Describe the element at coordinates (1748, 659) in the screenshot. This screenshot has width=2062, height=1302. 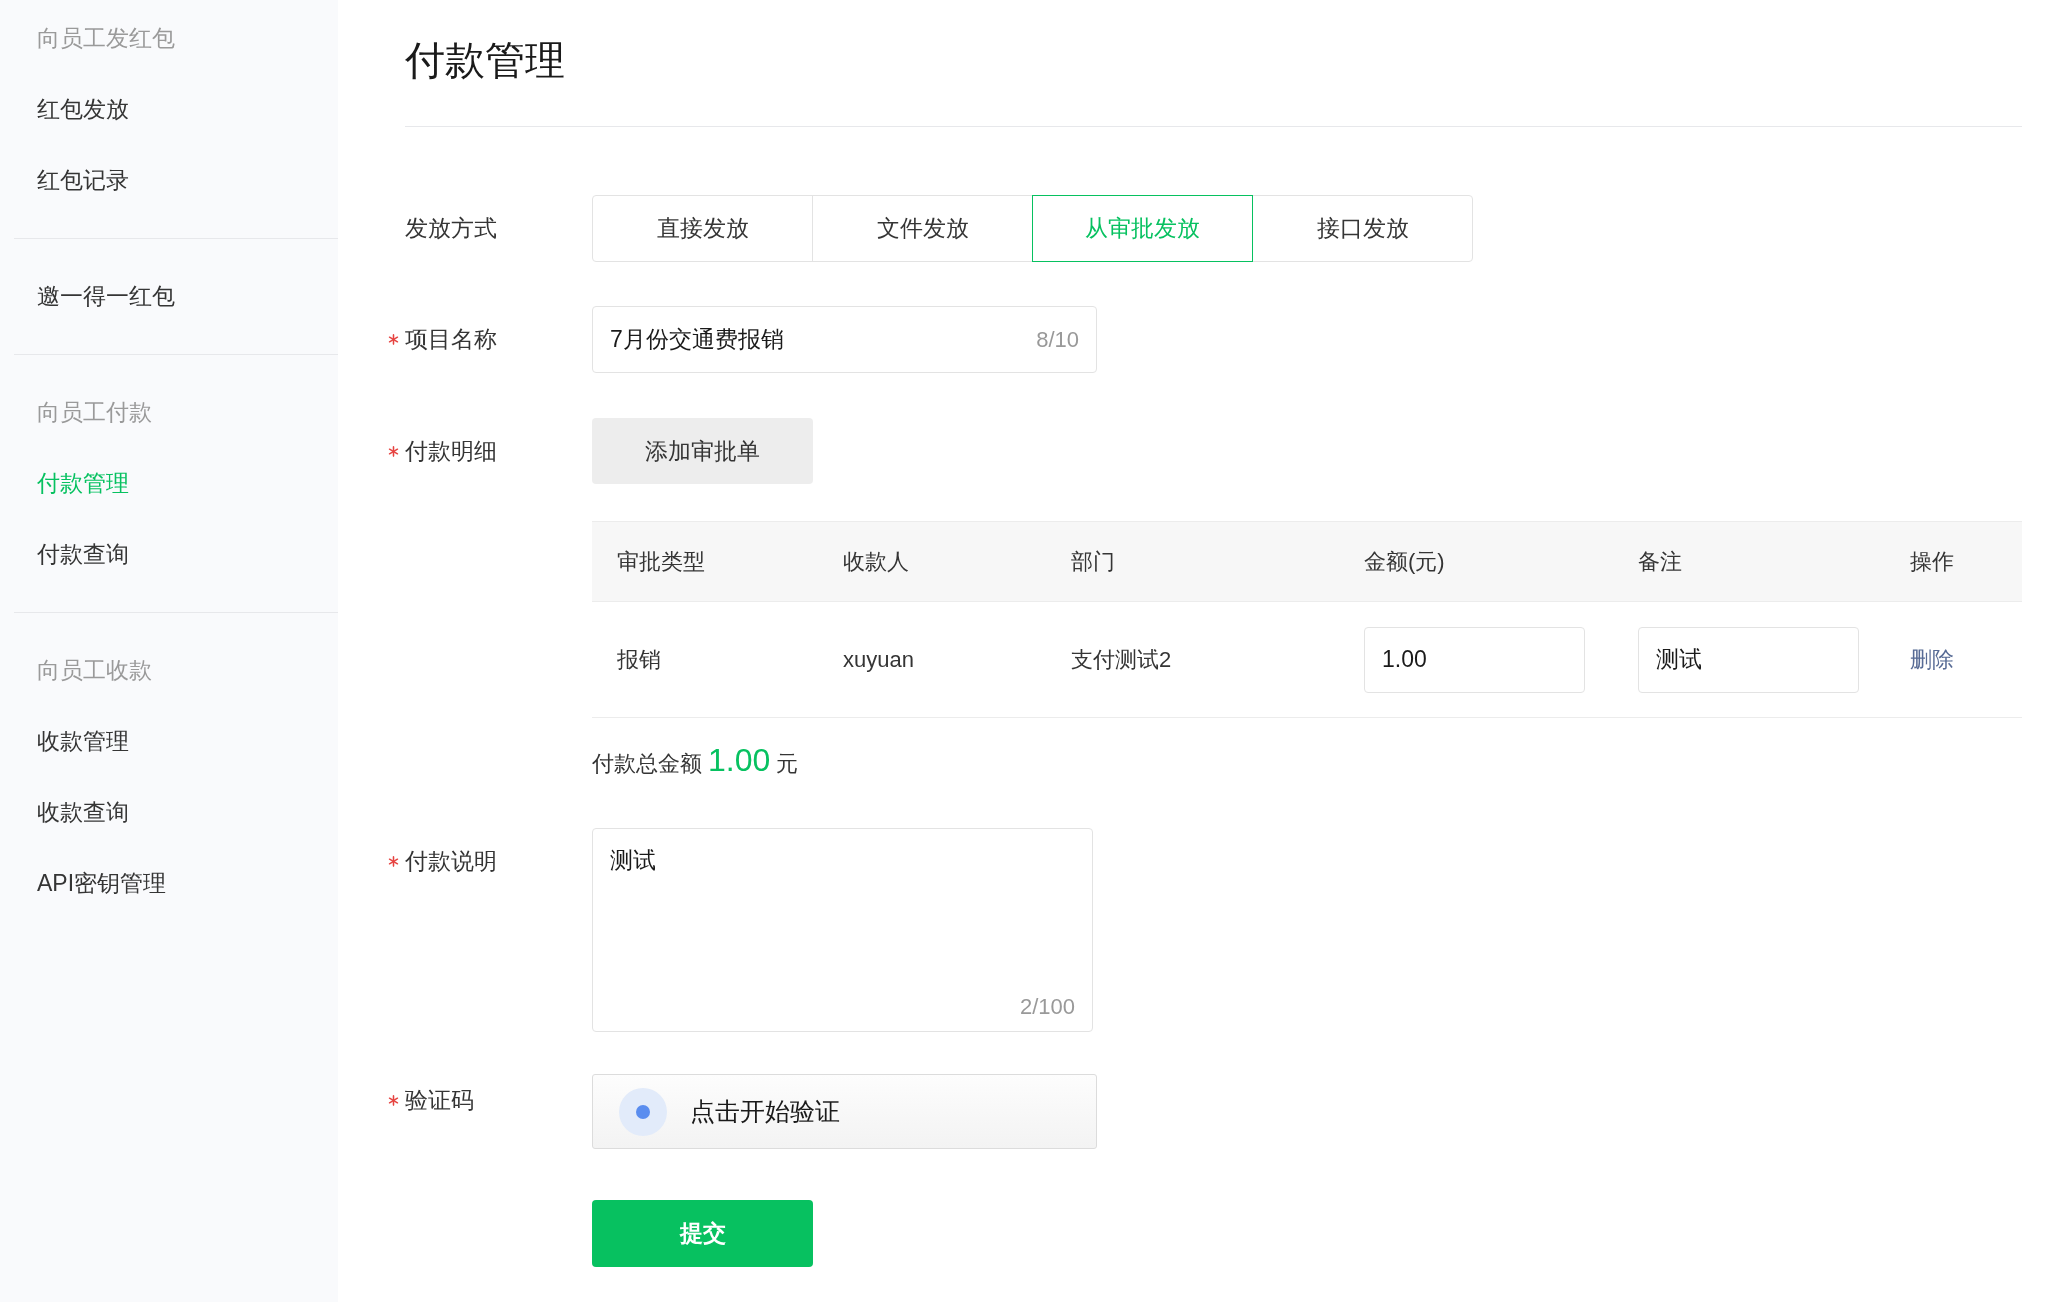
I see `remark-field: 测试` at that location.